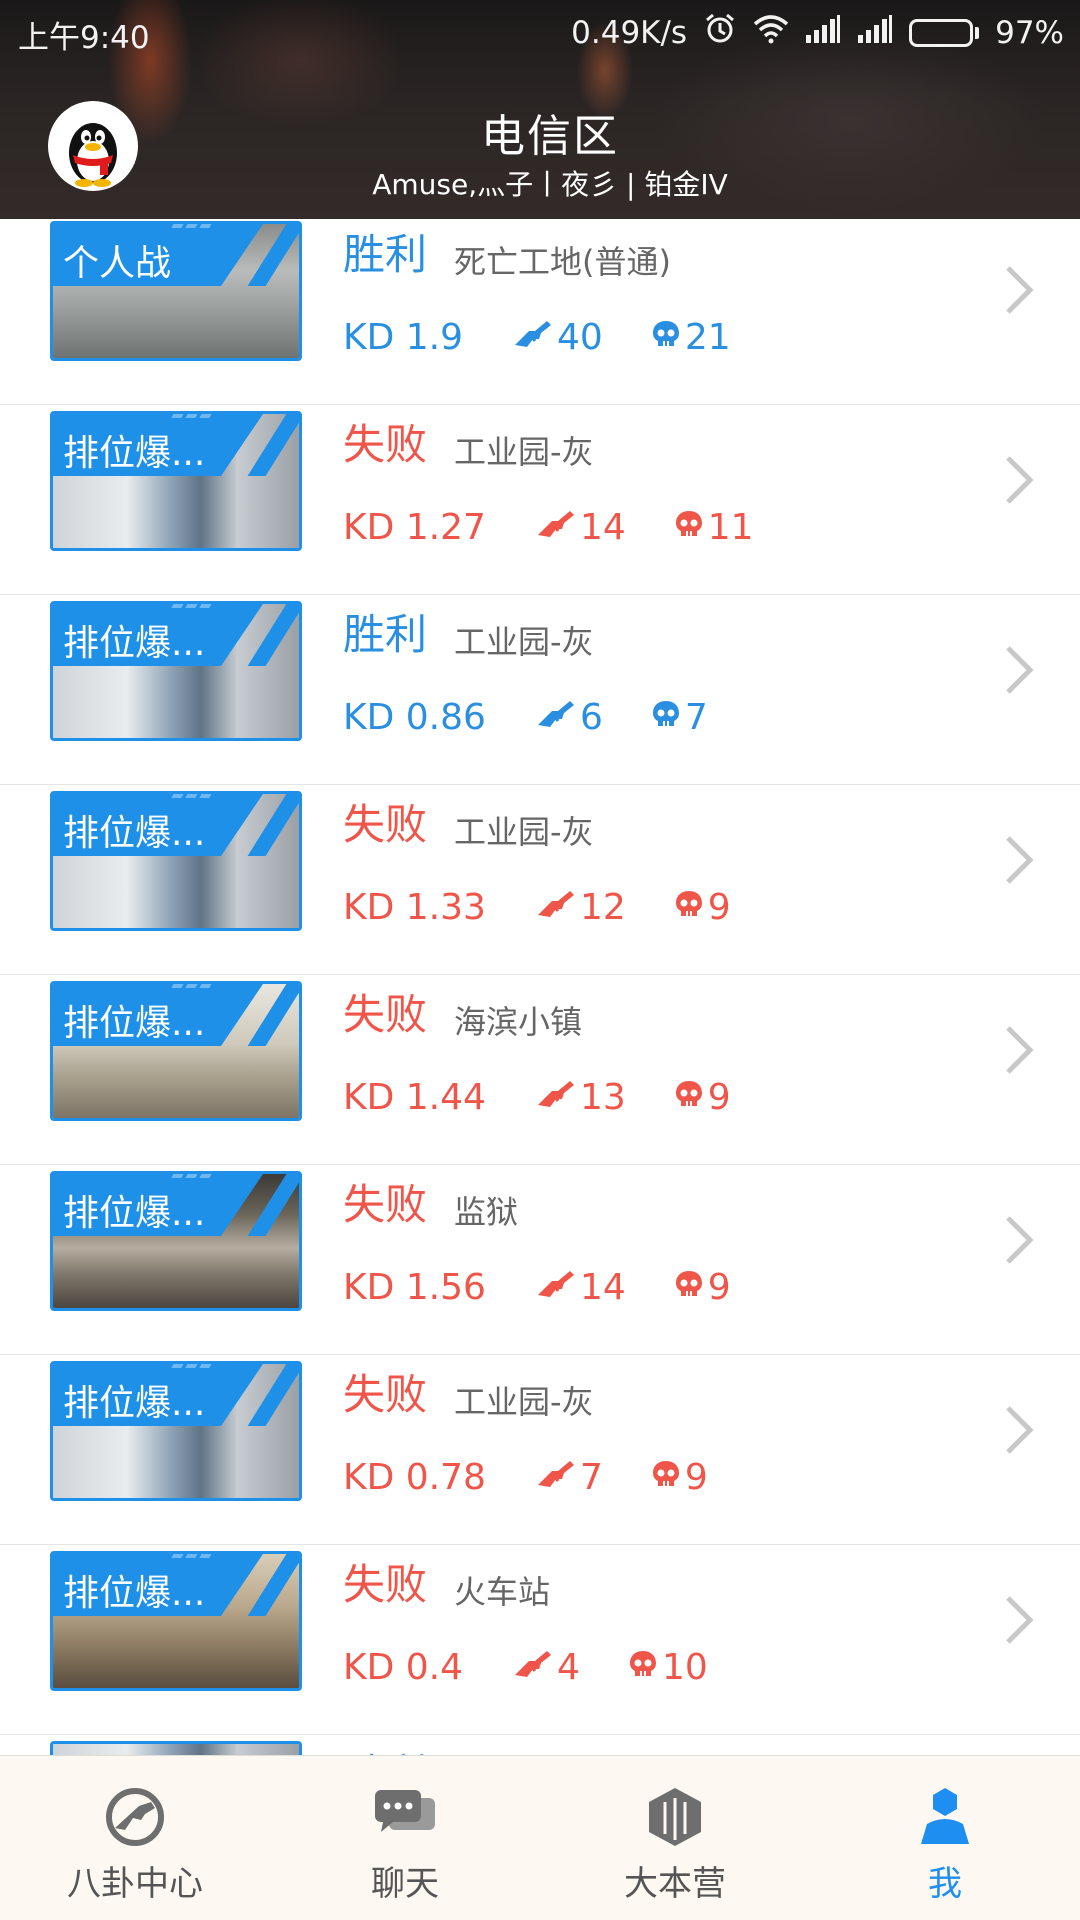 The image size is (1080, 1920). Describe the element at coordinates (540, 312) in the screenshot. I see `match-row: 个人战 胜利 死亡工地(普通) KD 1.9 40 21` at that location.